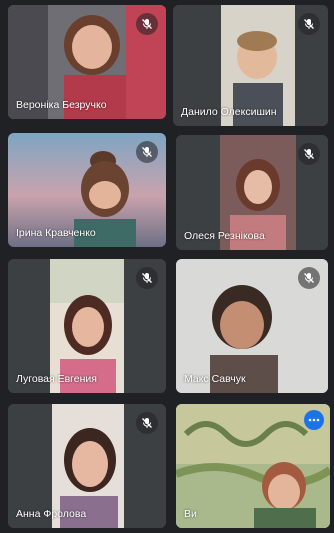 This screenshot has height=533, width=334. What do you see at coordinates (224, 236) in the screenshot?
I see `participant-name: Олеся Резнікова` at bounding box center [224, 236].